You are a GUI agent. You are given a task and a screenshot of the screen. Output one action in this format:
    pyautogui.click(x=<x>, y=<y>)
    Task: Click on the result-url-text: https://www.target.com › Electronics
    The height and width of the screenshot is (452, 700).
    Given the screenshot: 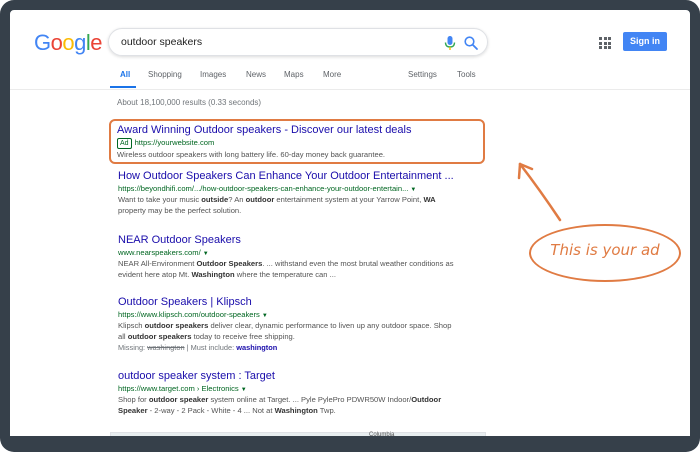 What is the action you would take?
    pyautogui.click(x=178, y=388)
    